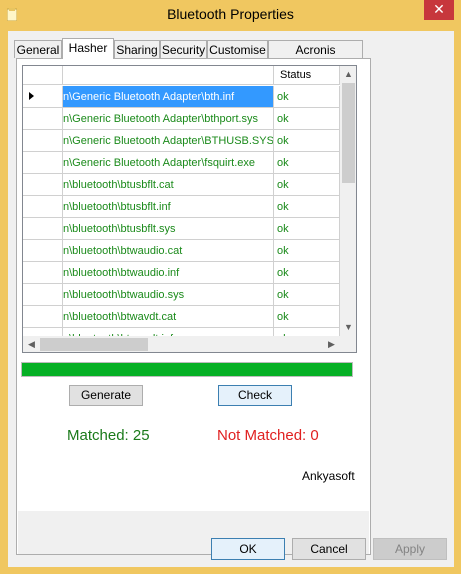 This screenshot has width=461, height=574. I want to click on table-row: n\Generic Bluetooth Adapter\BTHUSB.SYS ok, so click(181, 141).